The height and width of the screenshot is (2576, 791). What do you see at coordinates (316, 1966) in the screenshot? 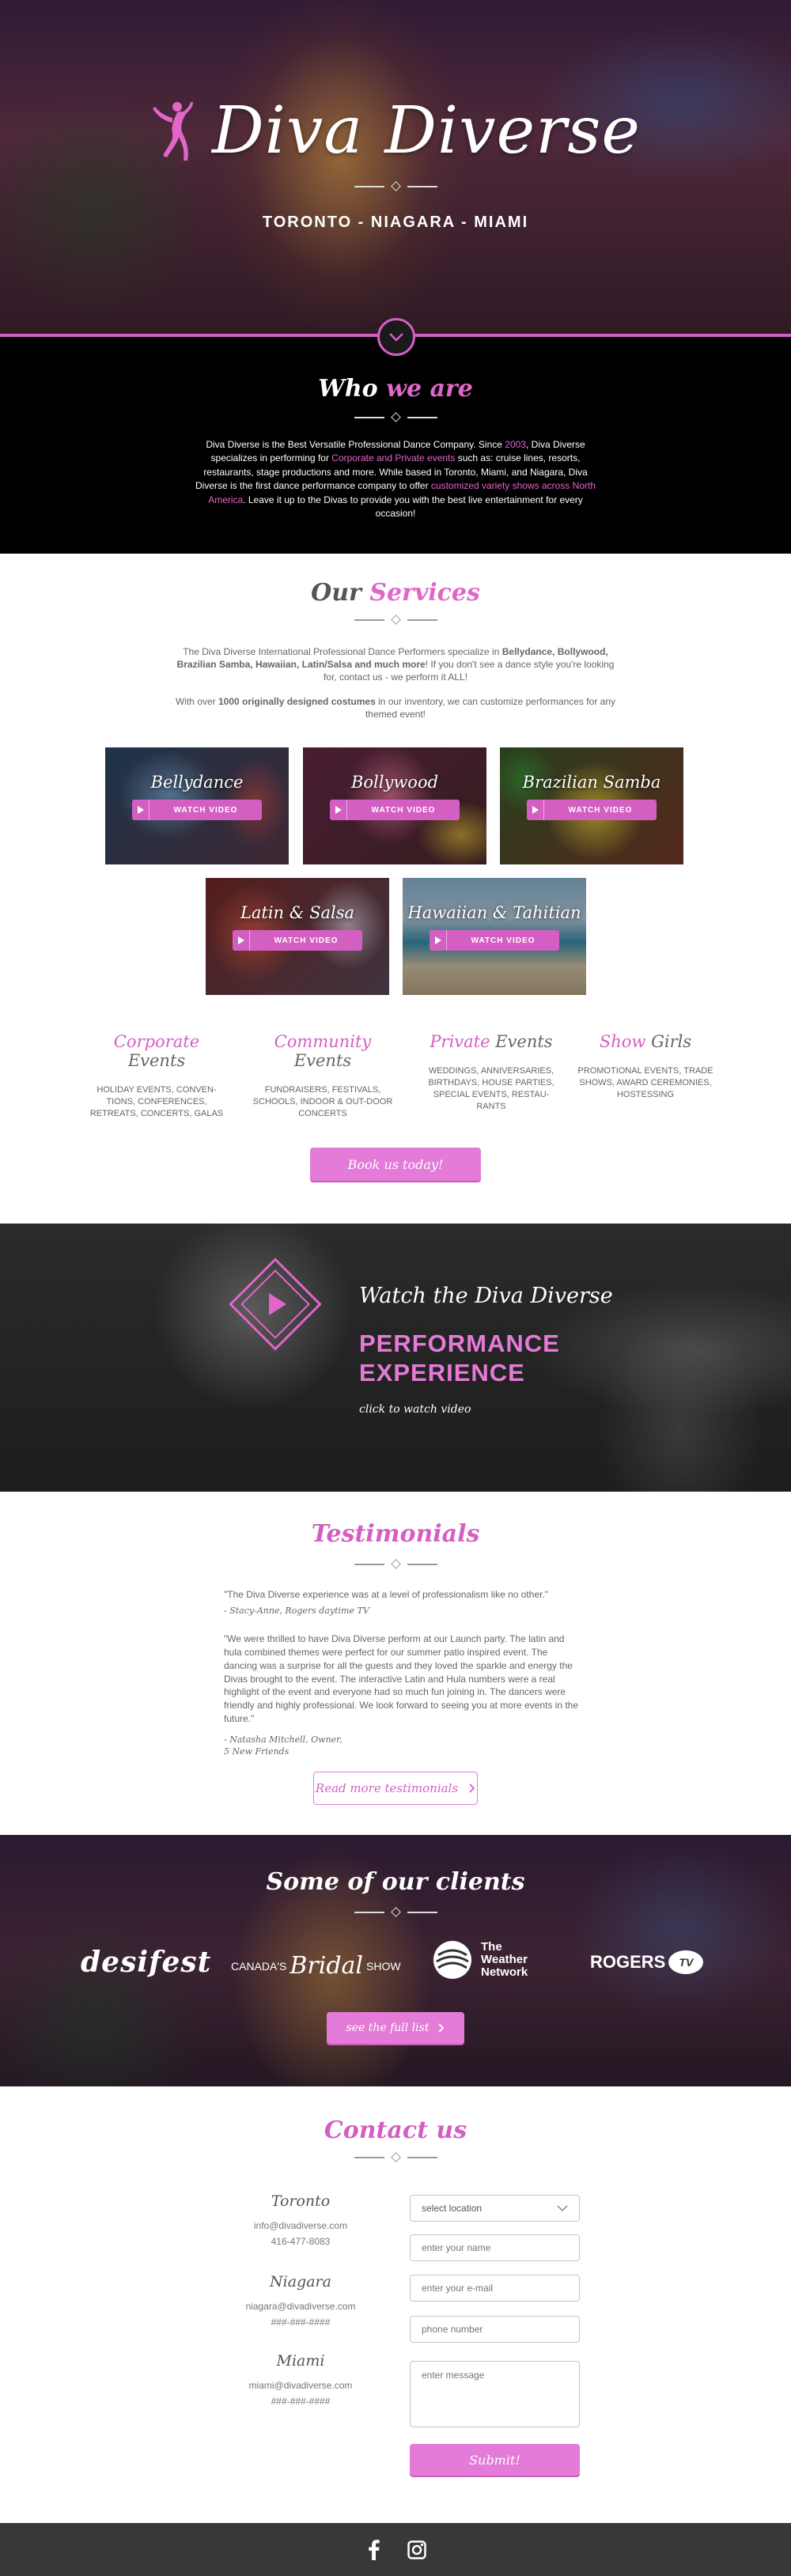
I see `client-logo-bridal-show: CANADA'S Bridal SHOW` at bounding box center [316, 1966].